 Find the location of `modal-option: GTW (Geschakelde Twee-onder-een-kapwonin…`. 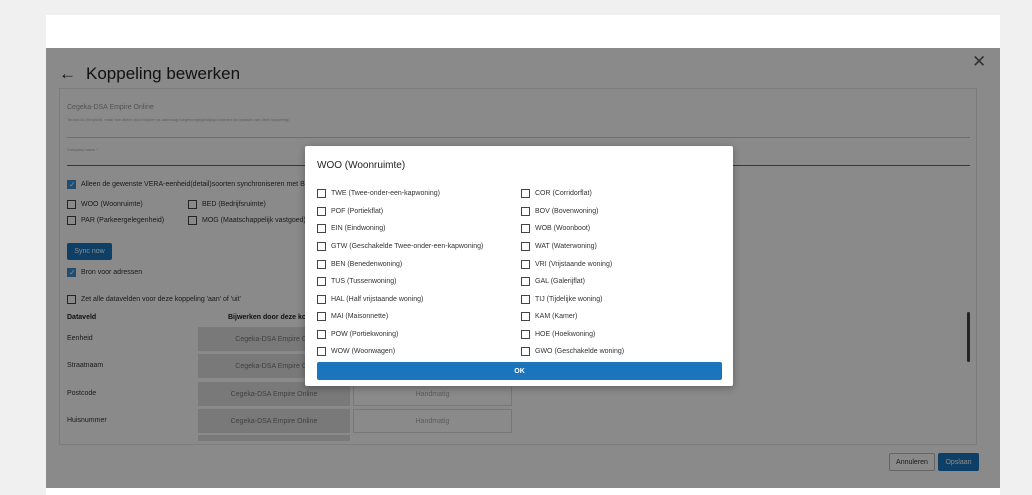

modal-option: GTW (Geschakelde Twee-onder-een-kapwonin… is located at coordinates (400, 246).